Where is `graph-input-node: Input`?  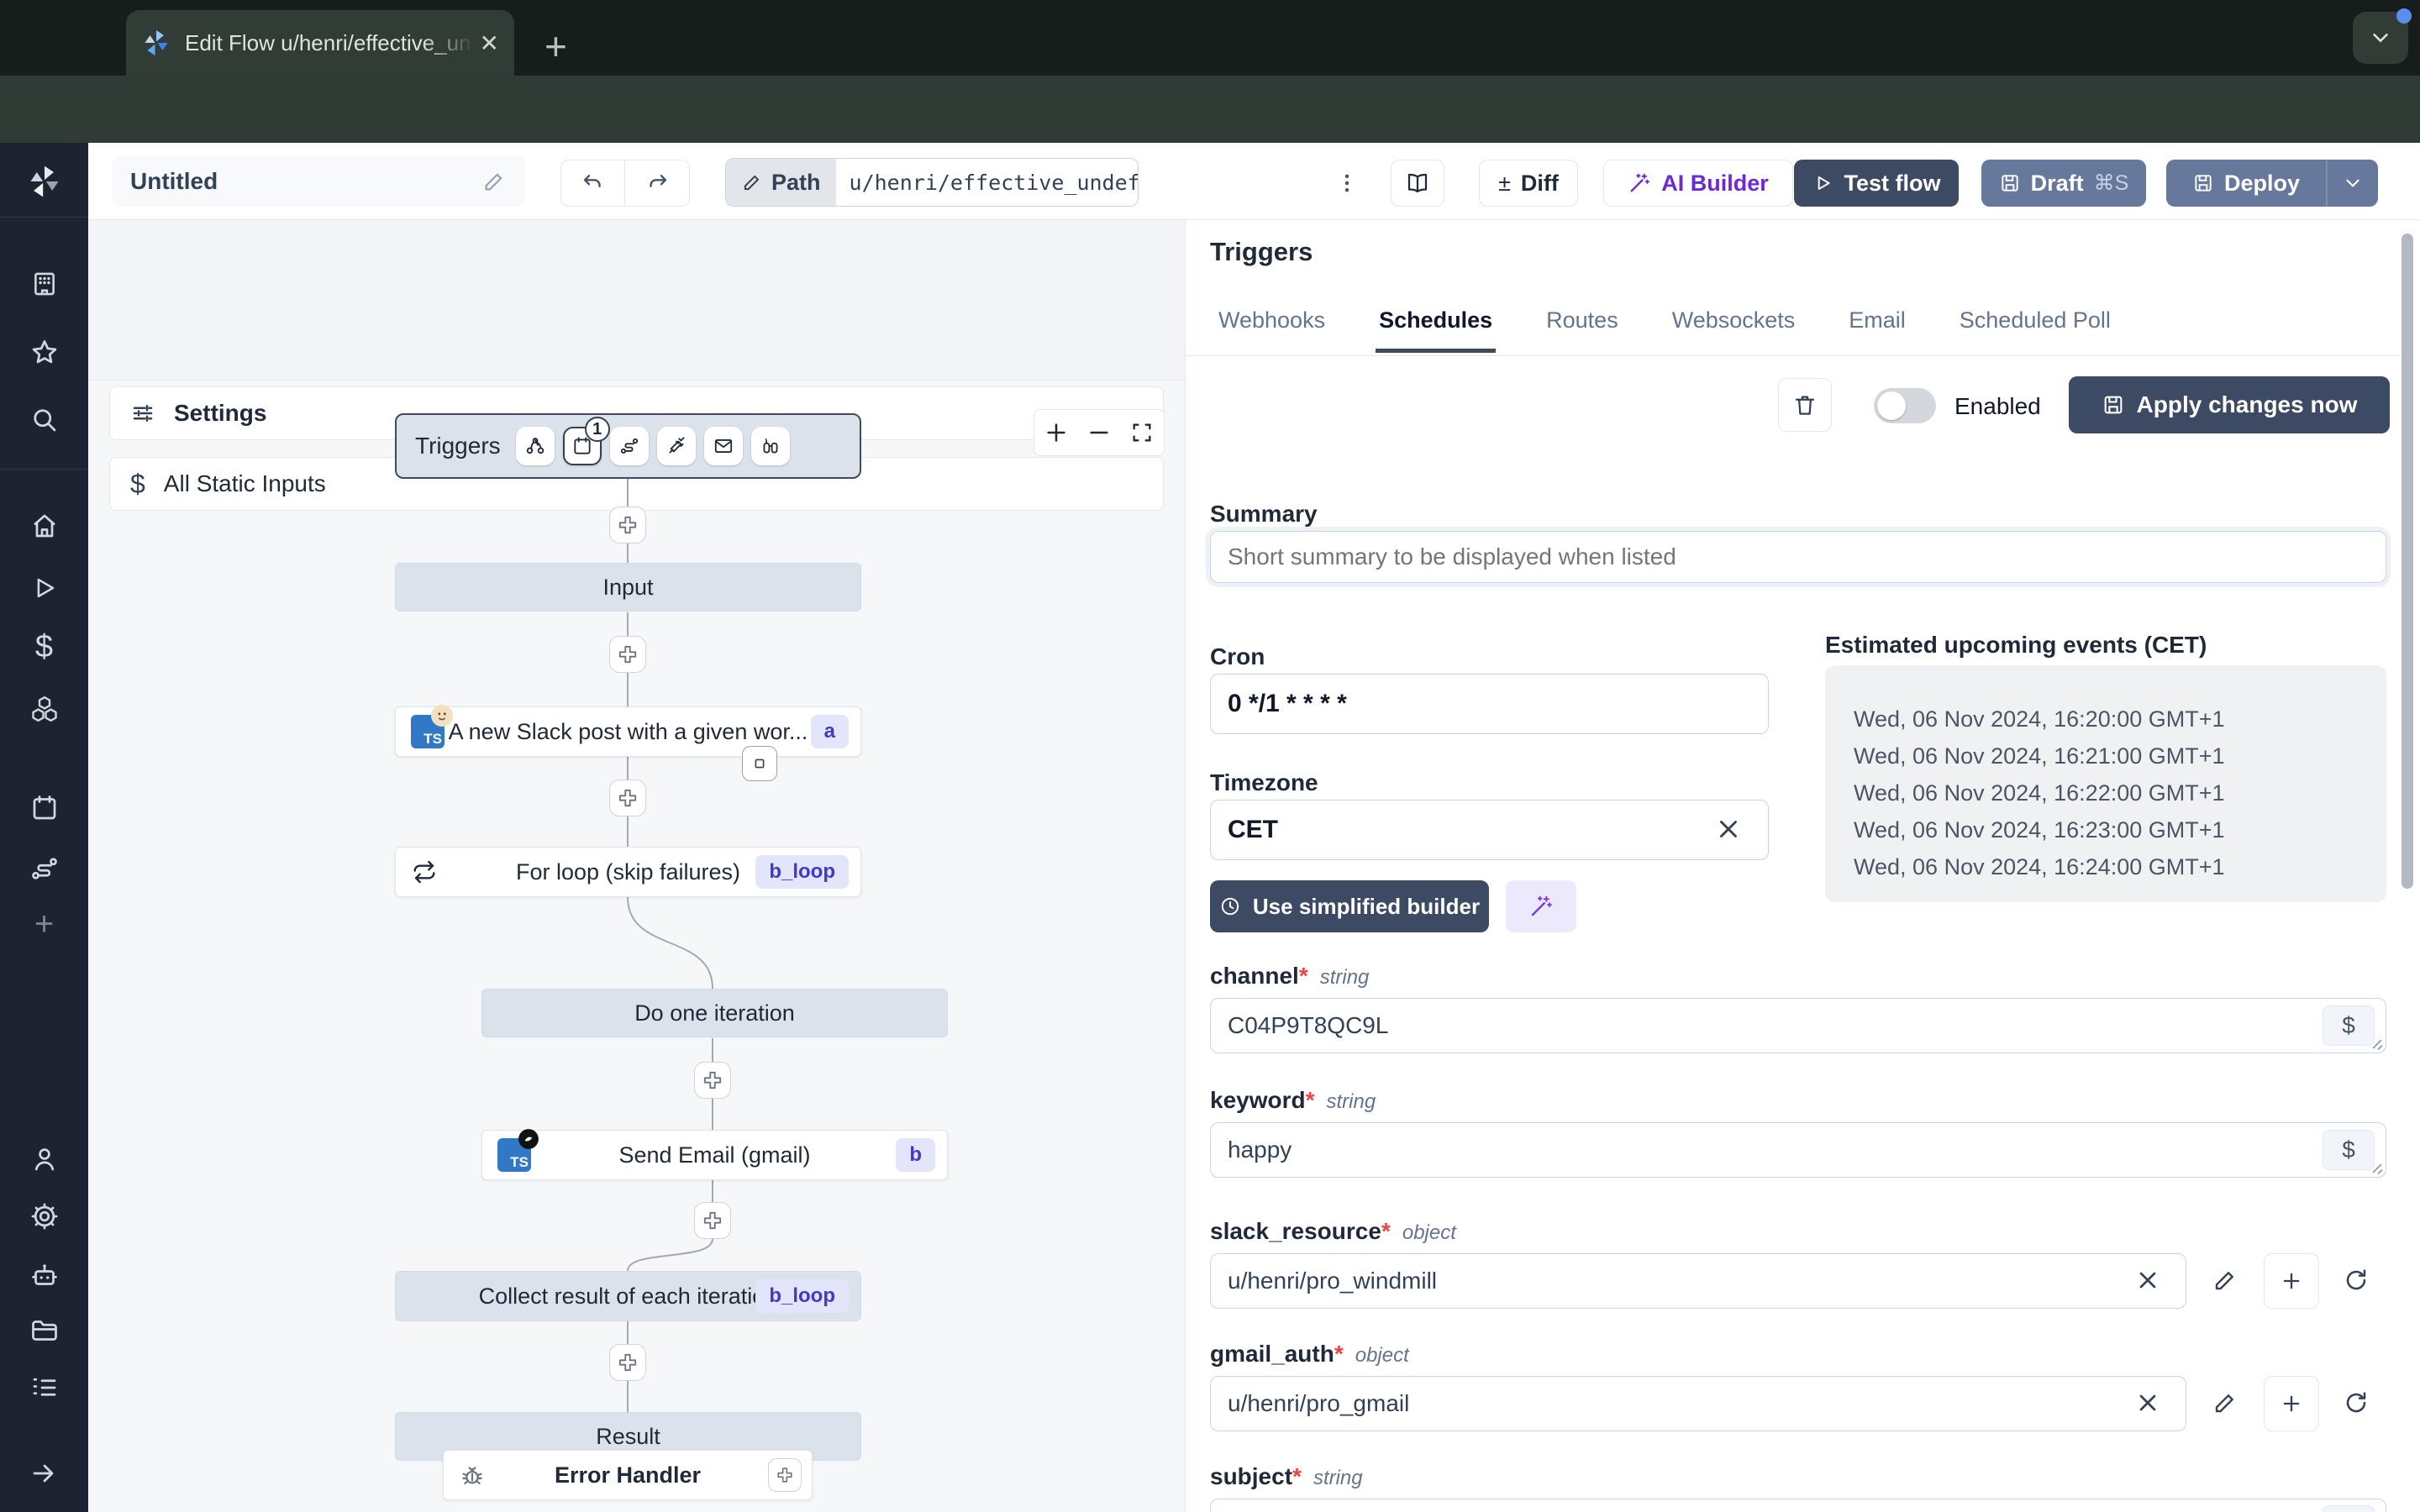 graph-input-node: Input is located at coordinates (628, 587).